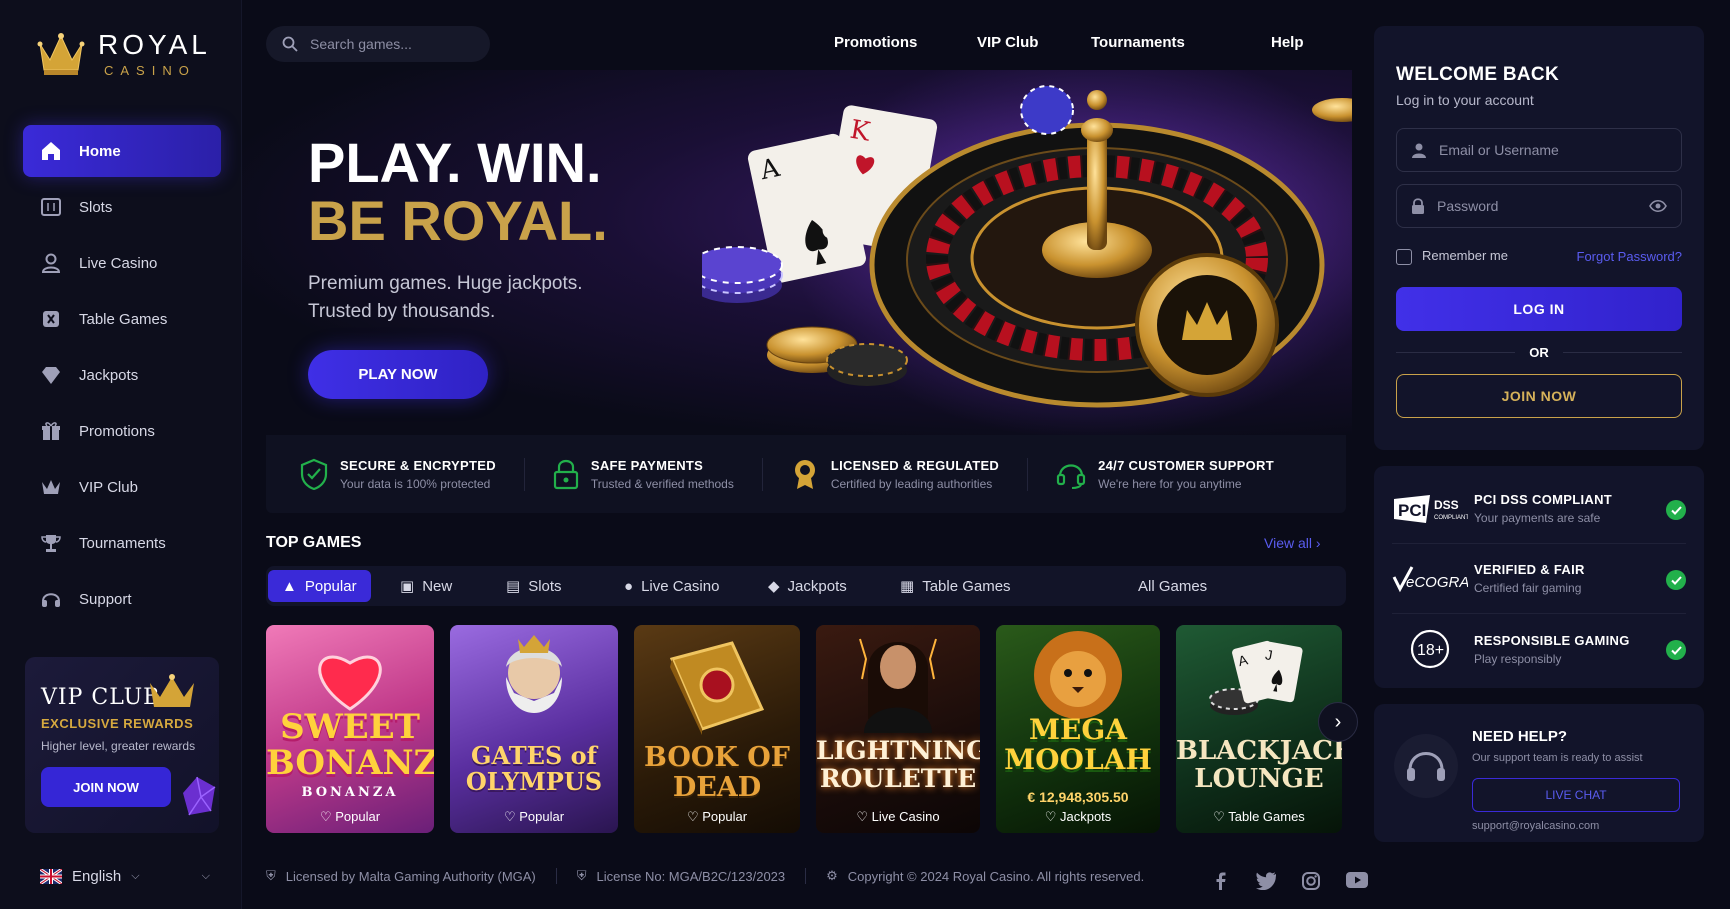  What do you see at coordinates (1078, 675) in the screenshot?
I see `lion-icon` at bounding box center [1078, 675].